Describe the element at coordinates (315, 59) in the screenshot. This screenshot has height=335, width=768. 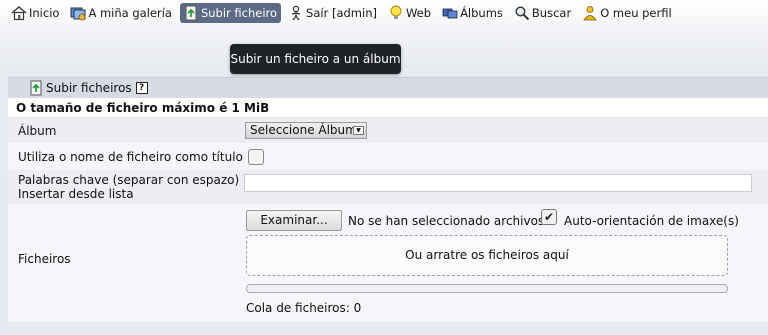
I see `upload-tooltip: Subir un ficheiro a un álbum` at that location.